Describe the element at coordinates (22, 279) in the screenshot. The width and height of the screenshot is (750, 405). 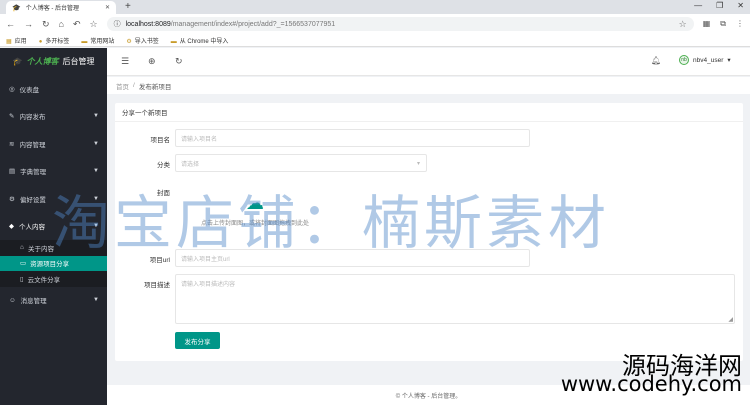
I see `file-icon: ▯` at that location.